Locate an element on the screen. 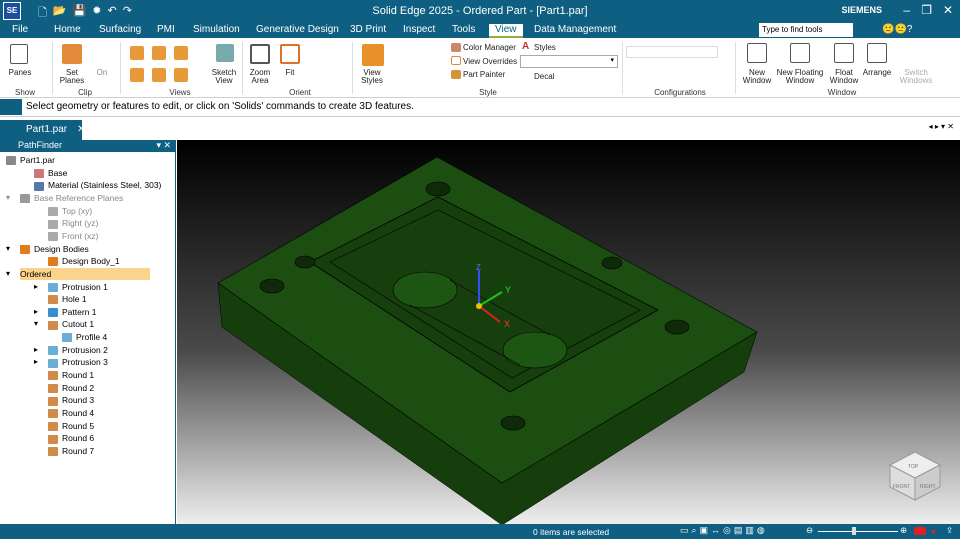  zoom-out-icon: ⊖ is located at coordinates (809, 530).